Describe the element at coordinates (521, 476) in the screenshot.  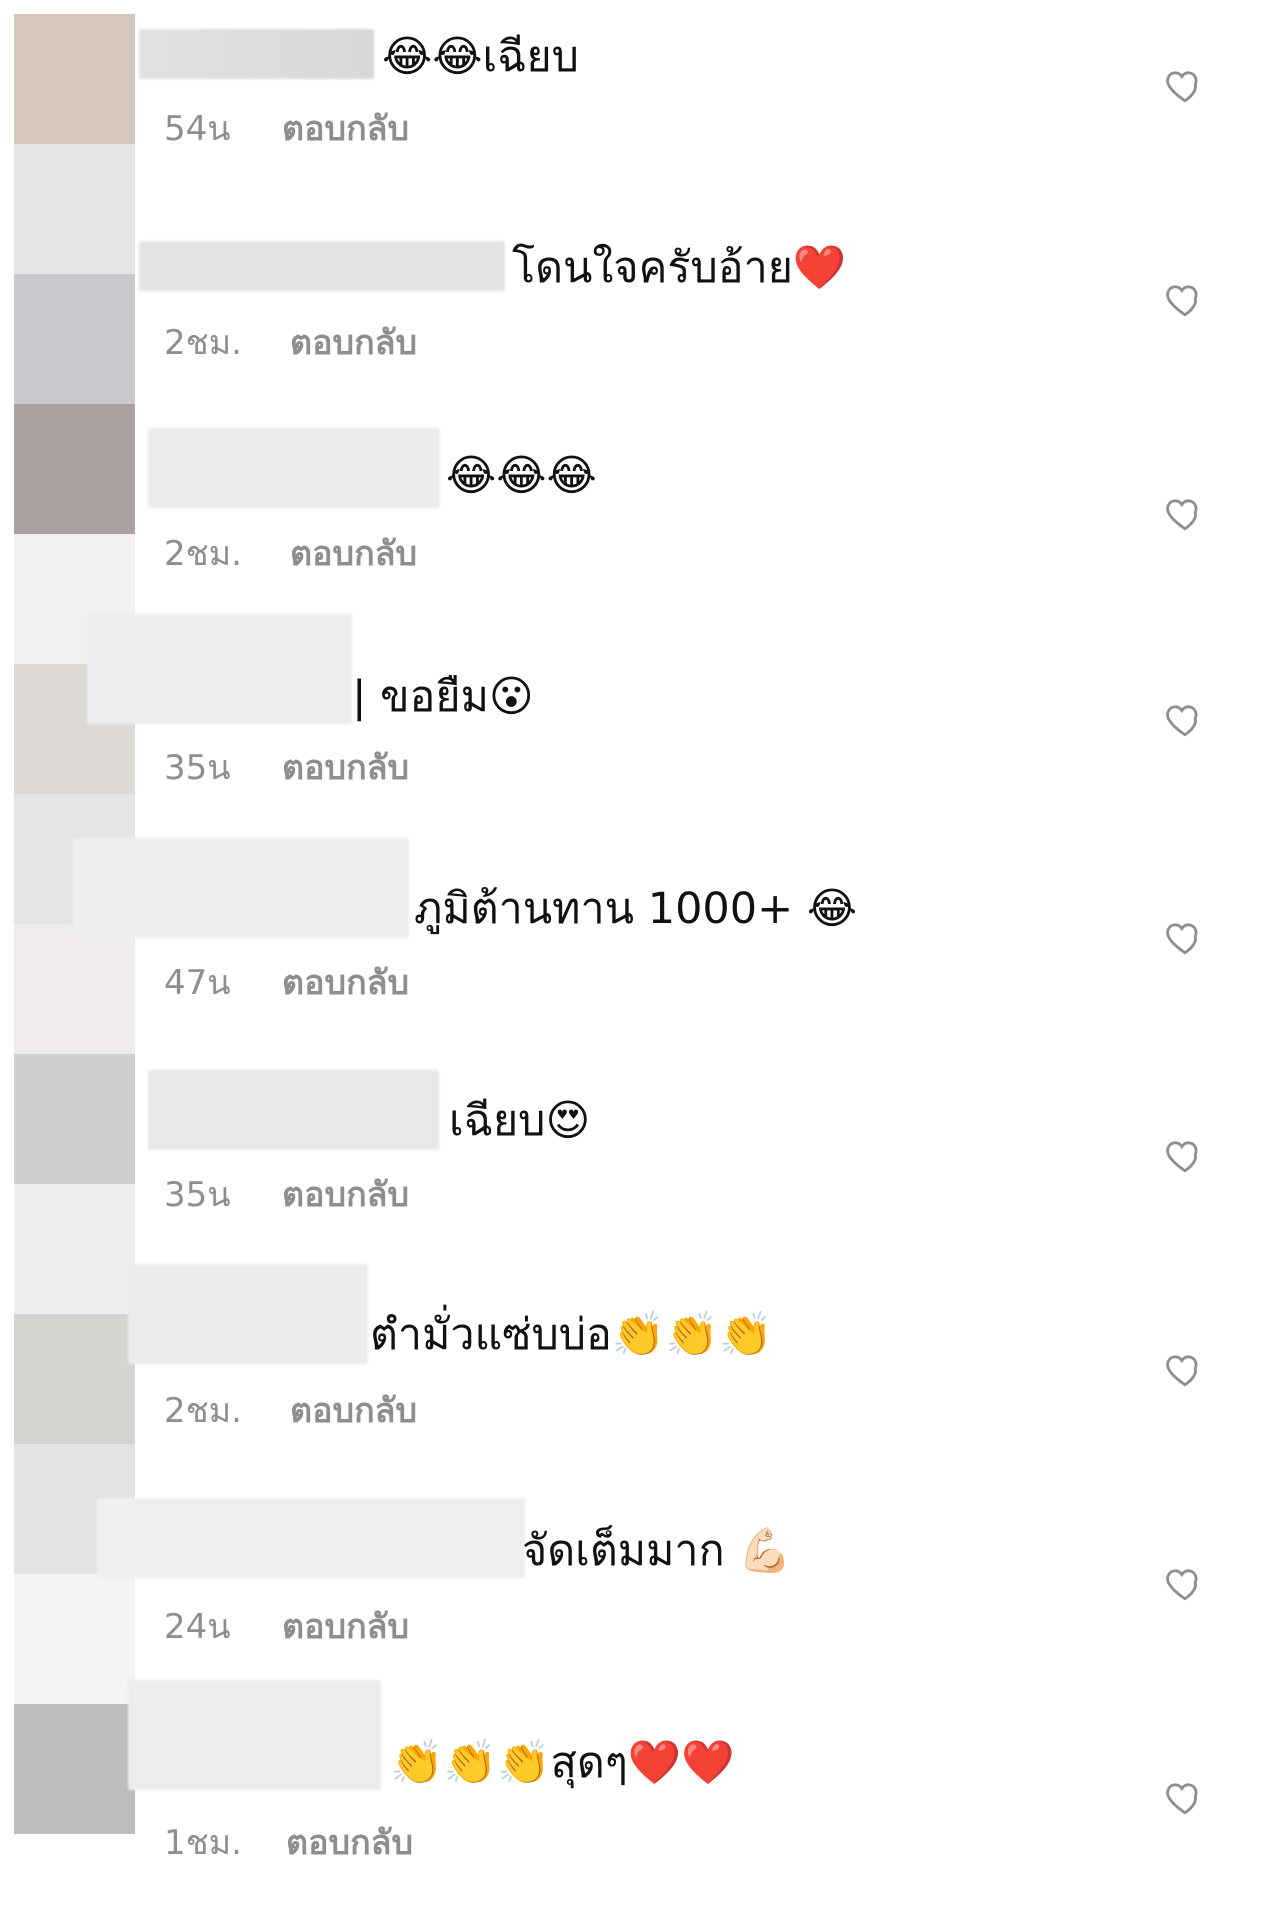
I see `comment-text: 😂😂😂` at that location.